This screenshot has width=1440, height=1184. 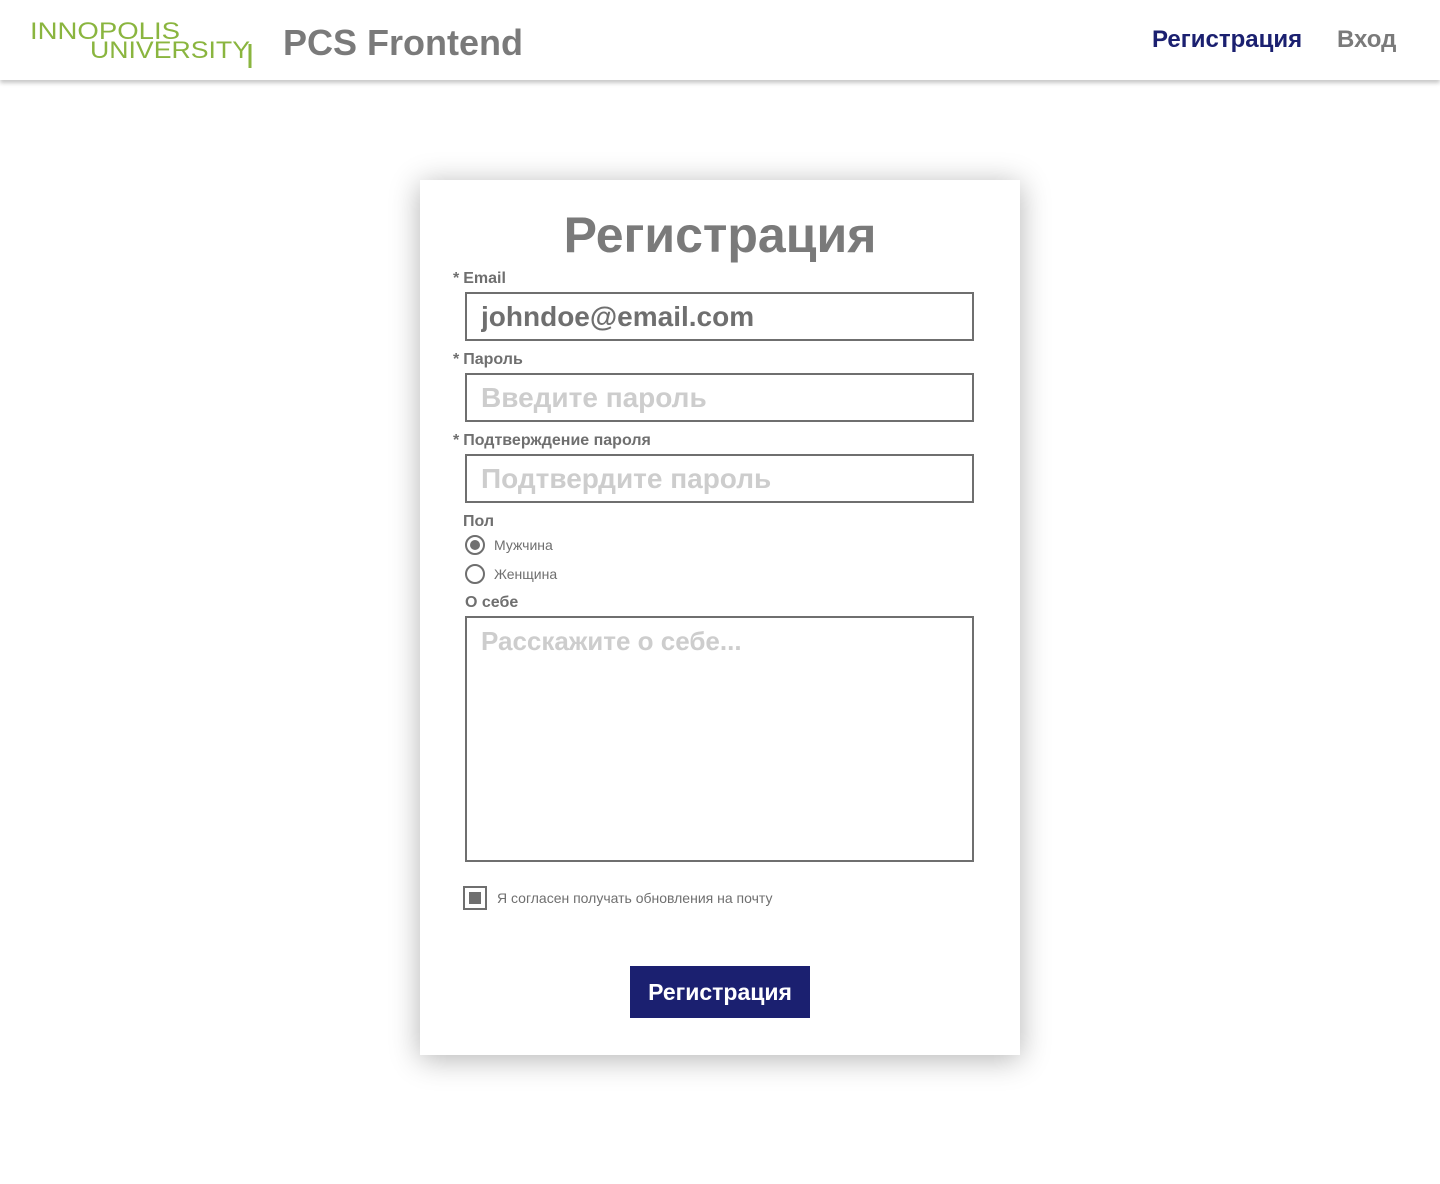 I want to click on password-label: * Пароль, so click(x=488, y=360).